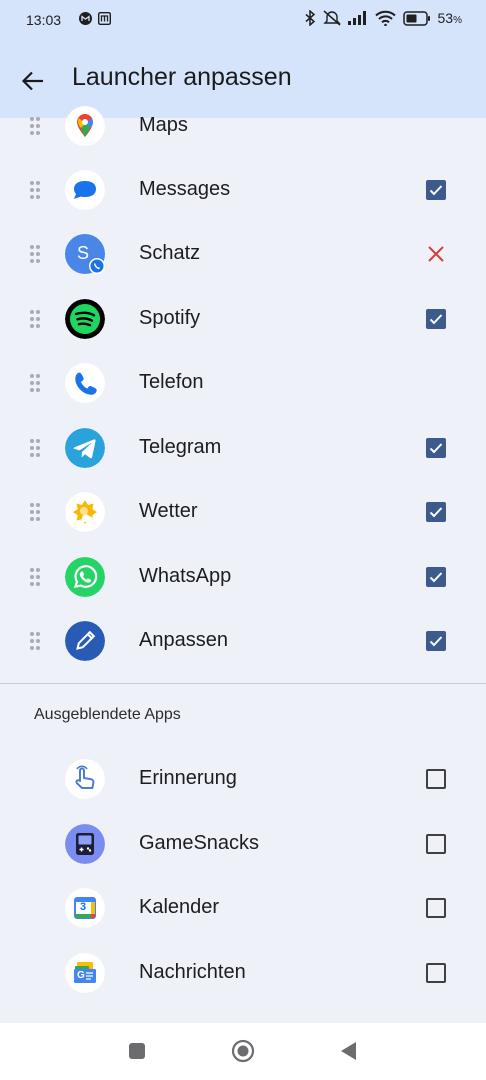  Describe the element at coordinates (356, 18) in the screenshot. I see `signal-icon` at that location.